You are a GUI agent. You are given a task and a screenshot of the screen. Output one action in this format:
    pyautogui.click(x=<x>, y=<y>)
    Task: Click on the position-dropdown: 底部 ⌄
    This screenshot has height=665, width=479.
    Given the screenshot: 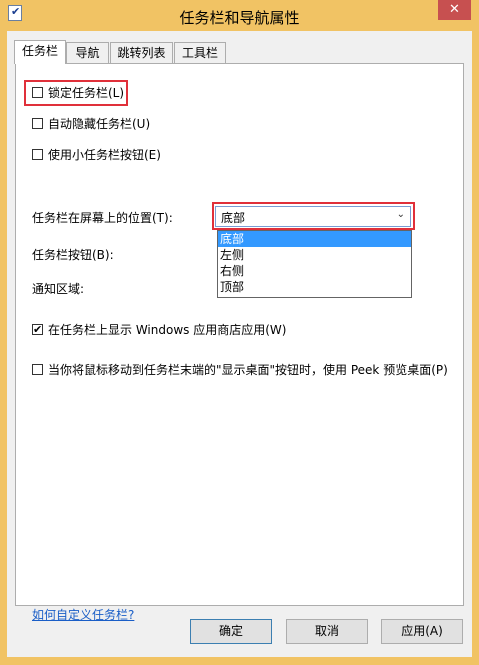 What is the action you would take?
    pyautogui.click(x=313, y=216)
    